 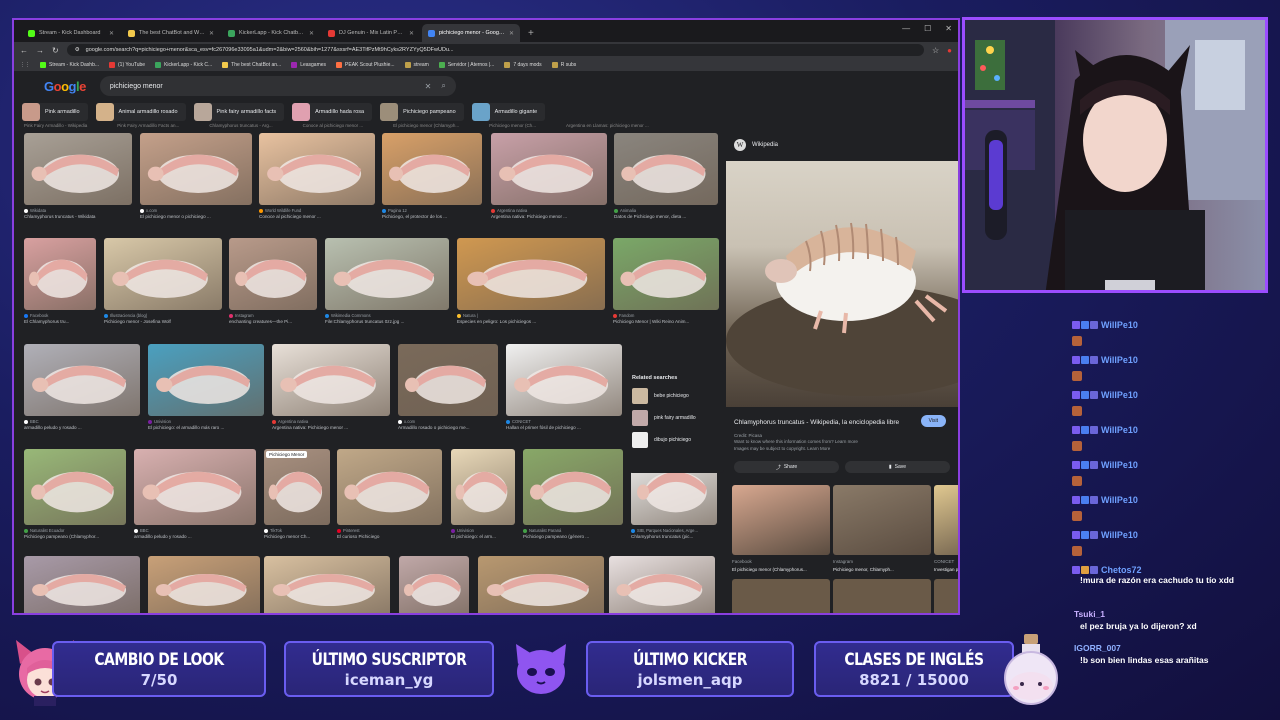 I want to click on forward-icon: →, so click(x=40, y=50).